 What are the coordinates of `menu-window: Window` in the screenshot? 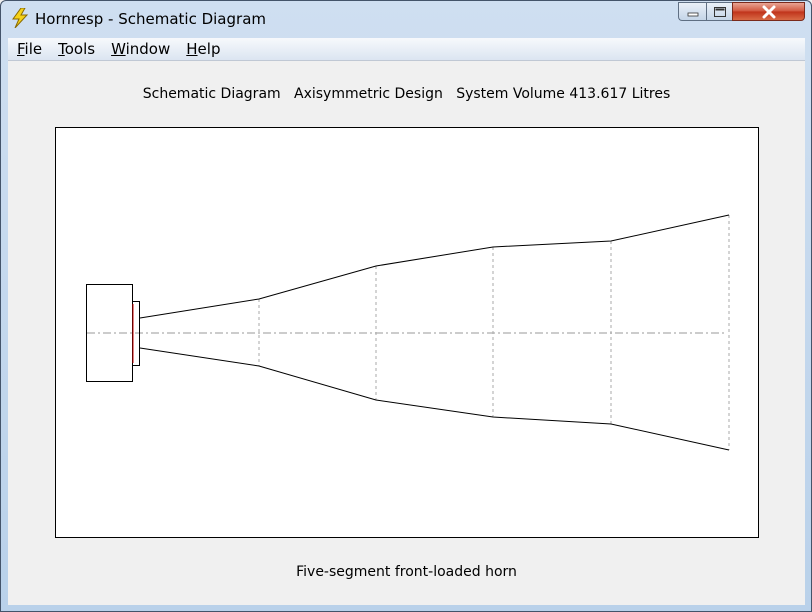 It's located at (140, 49).